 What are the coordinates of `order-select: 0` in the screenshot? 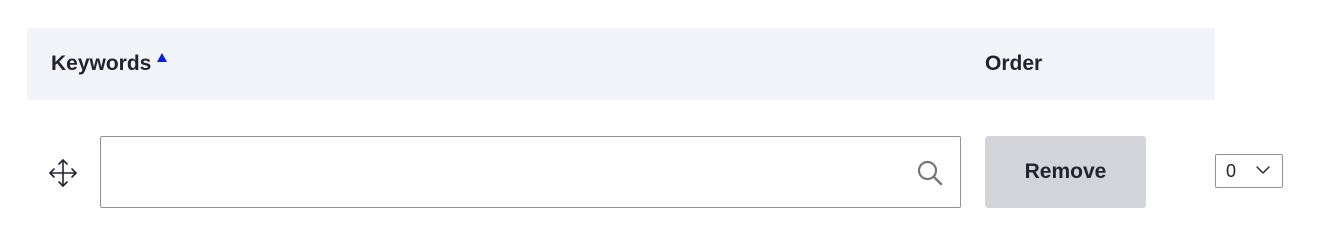 It's located at (1249, 171).